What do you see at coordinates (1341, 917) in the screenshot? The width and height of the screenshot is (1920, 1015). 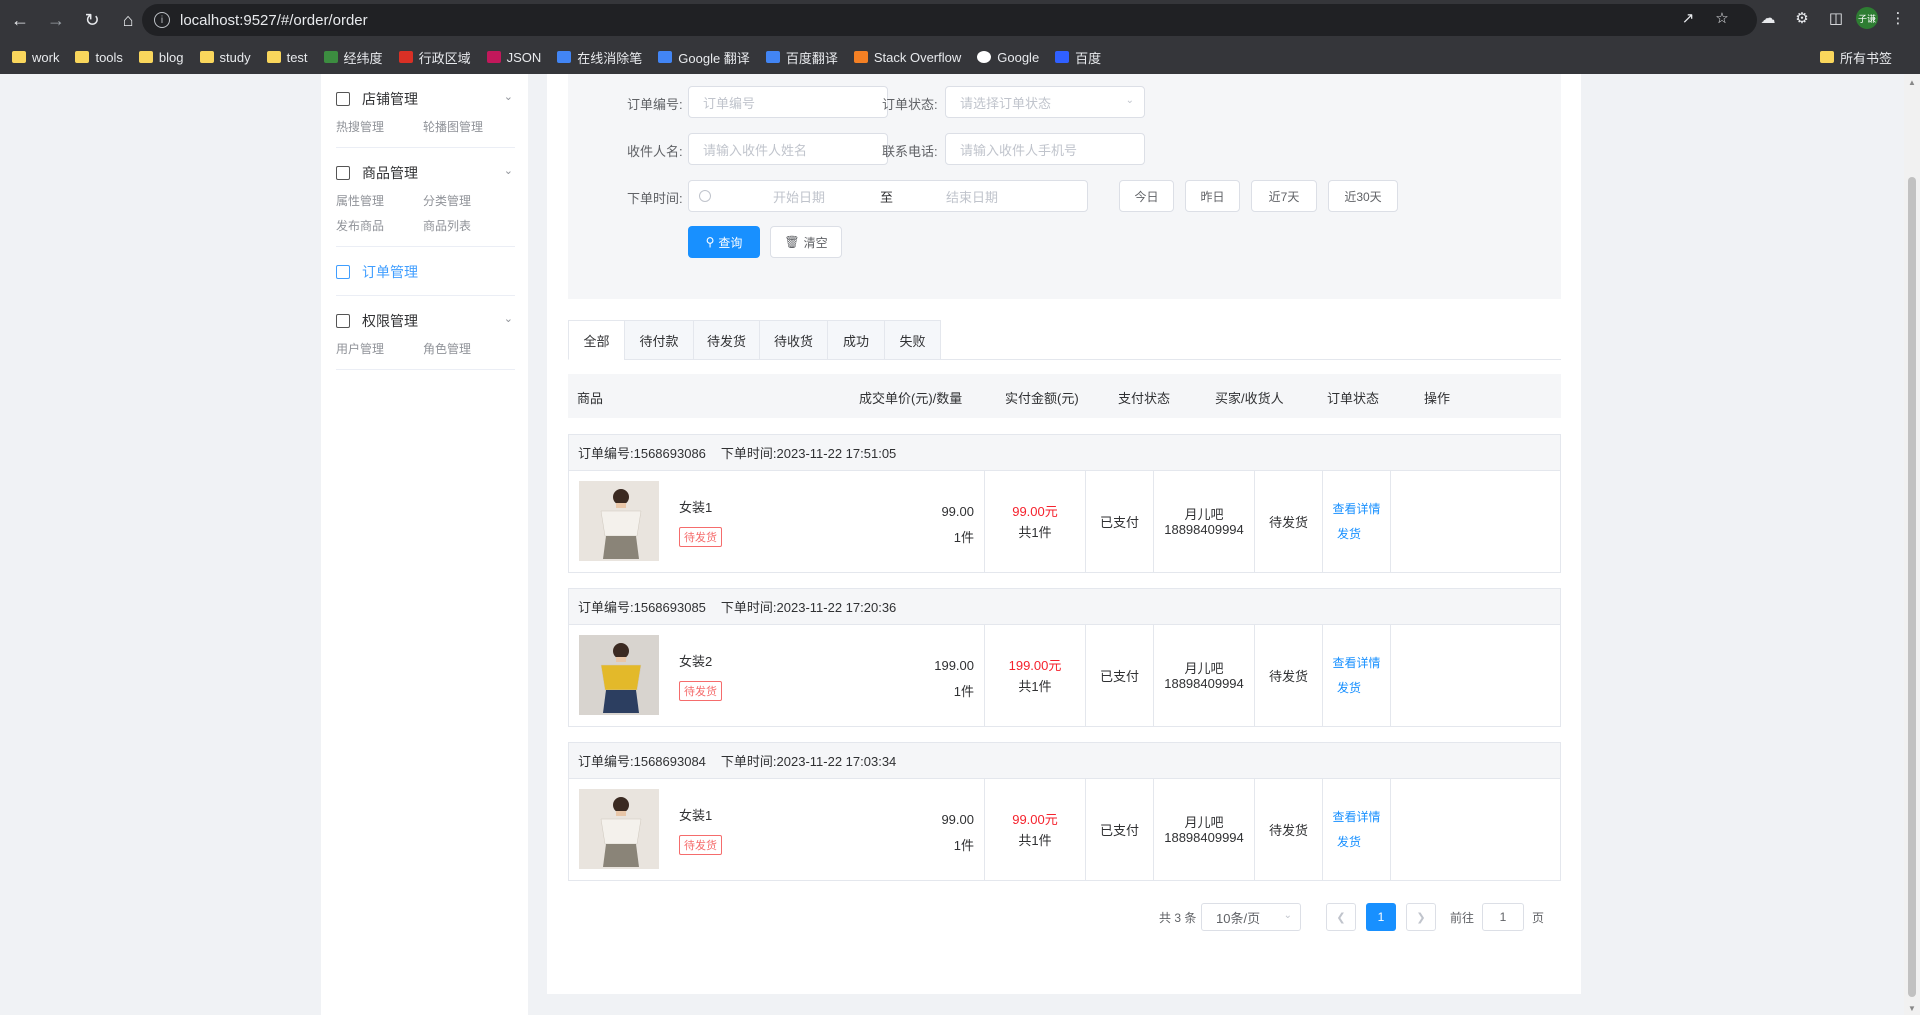 I see `prev-page-button: ❮` at bounding box center [1341, 917].